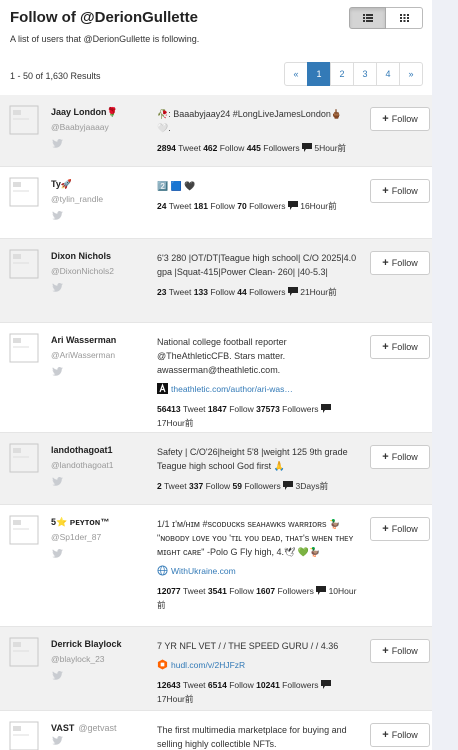 The image size is (458, 750). What do you see at coordinates (312, 486) in the screenshot?
I see `last-active-time: 3Days前` at bounding box center [312, 486].